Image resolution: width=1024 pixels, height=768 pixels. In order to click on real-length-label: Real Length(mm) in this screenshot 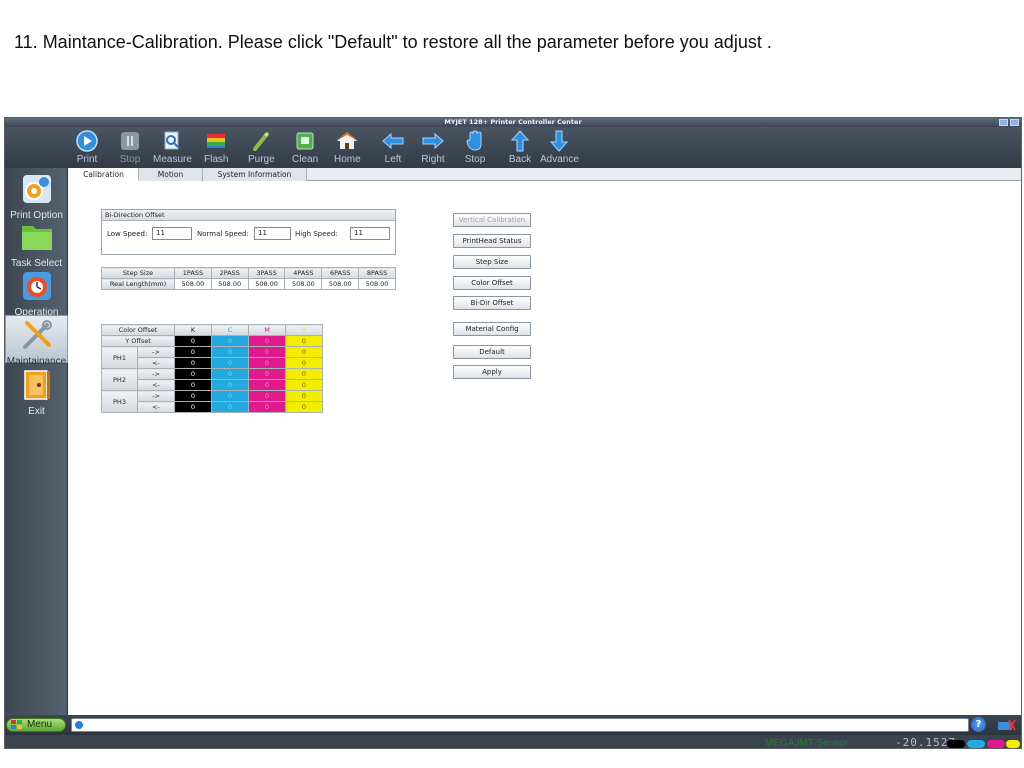, I will do `click(138, 284)`.